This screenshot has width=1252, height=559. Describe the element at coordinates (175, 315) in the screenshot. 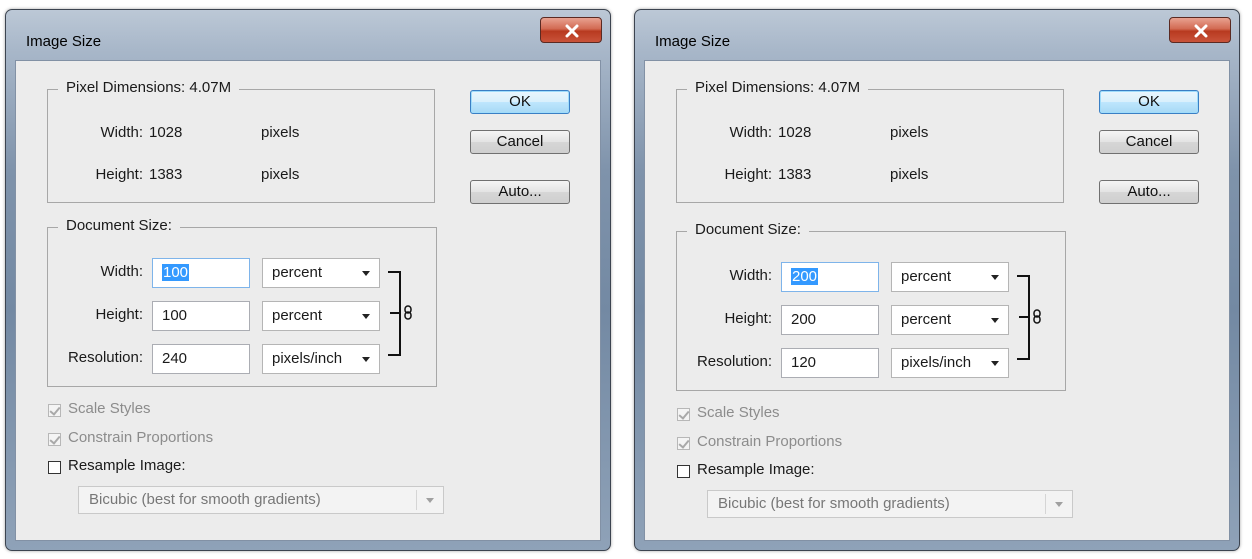

I see `doc-height-value: 100` at that location.